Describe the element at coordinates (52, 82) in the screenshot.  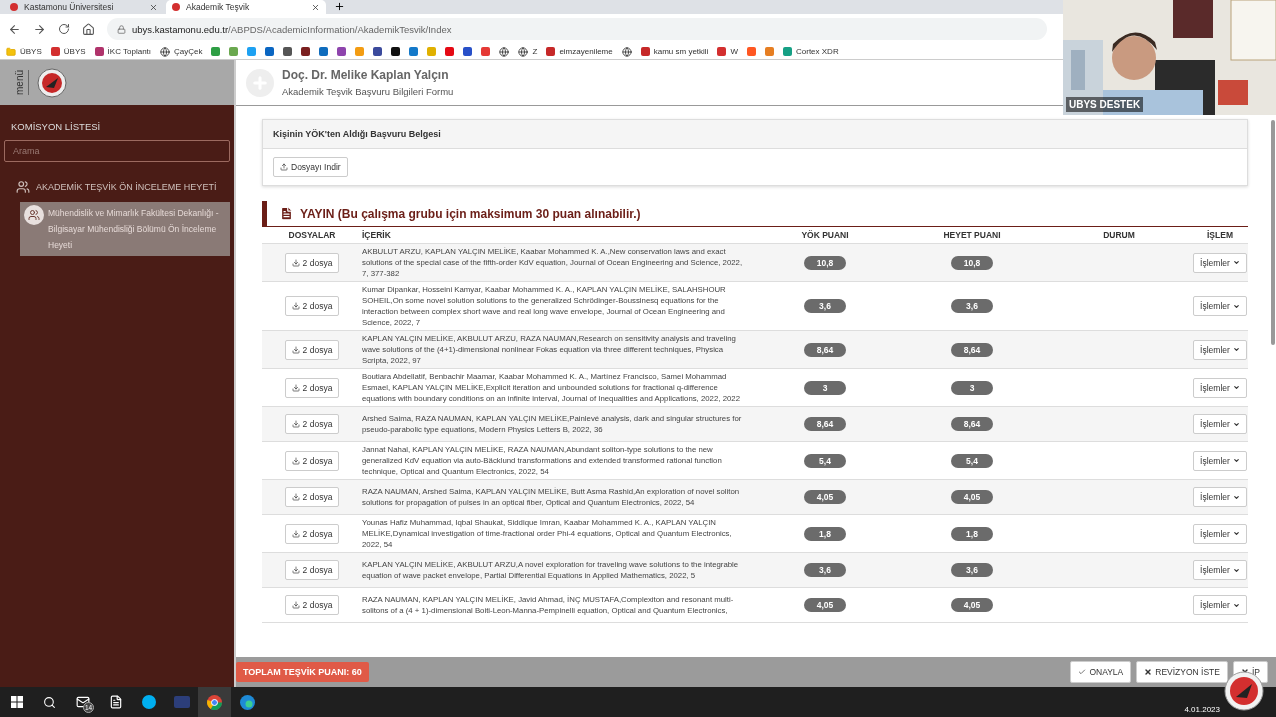
I see `university-logo` at that location.